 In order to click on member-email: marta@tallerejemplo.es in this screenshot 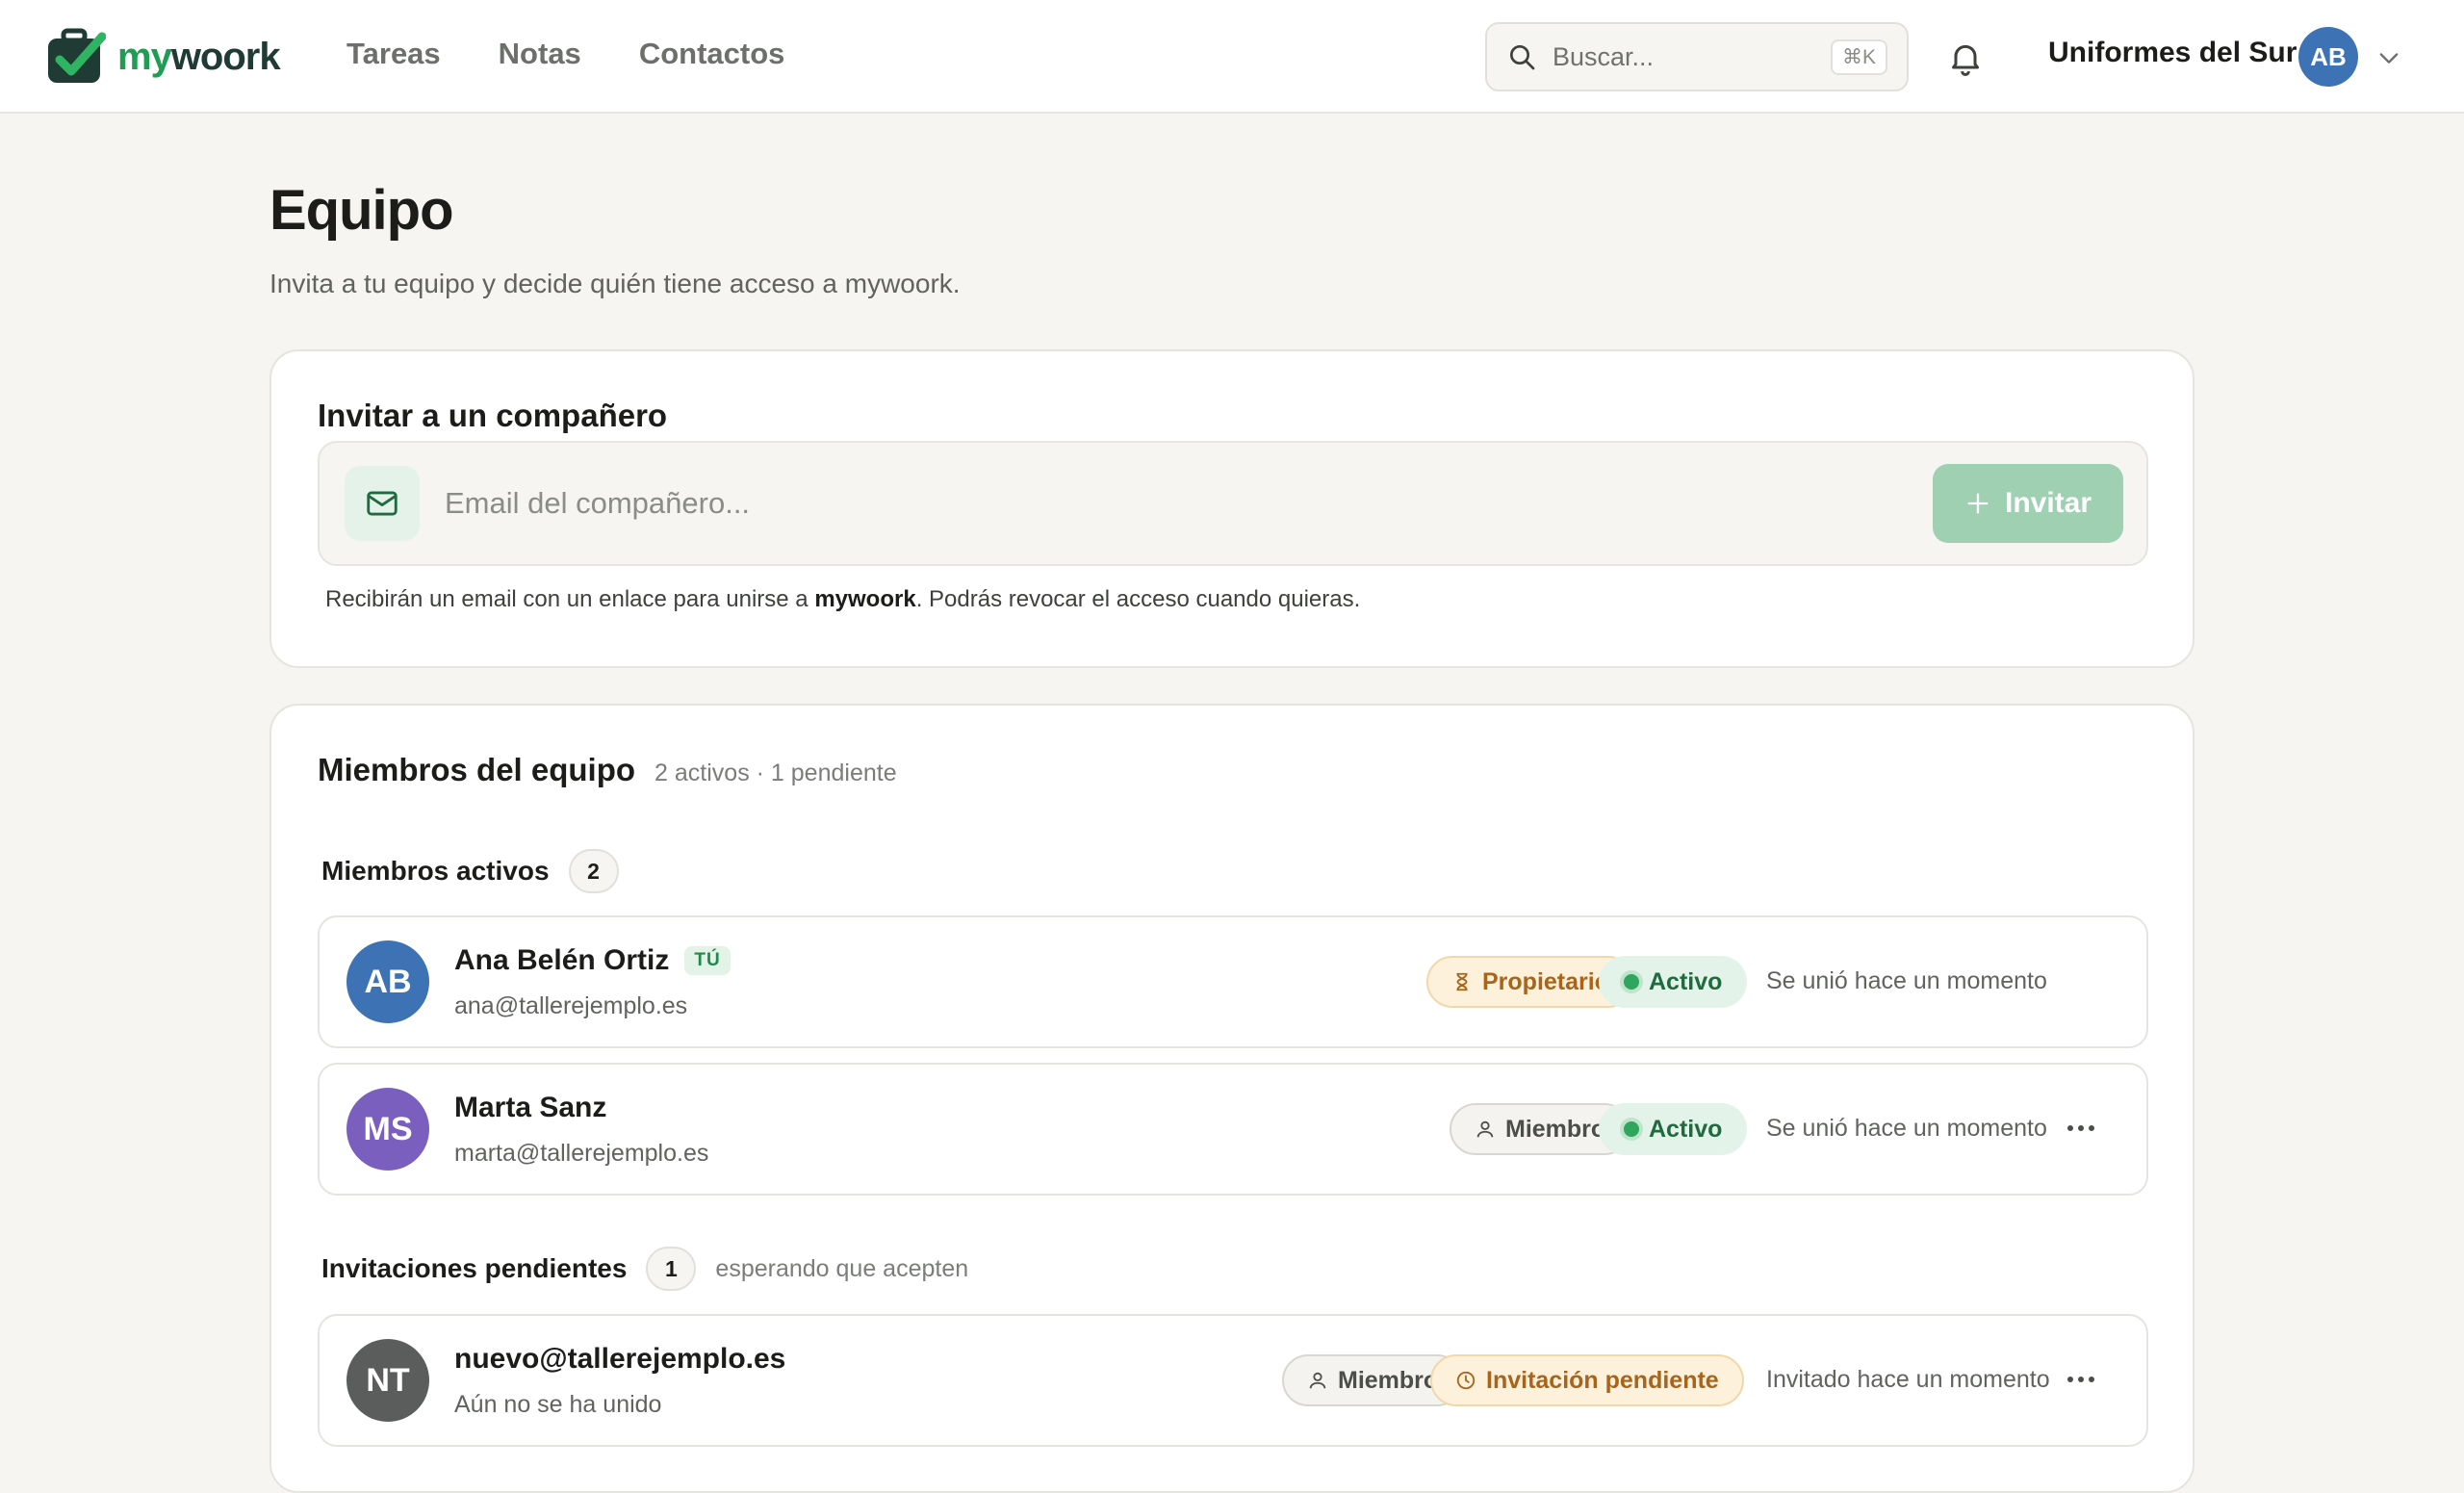, I will do `click(581, 1153)`.